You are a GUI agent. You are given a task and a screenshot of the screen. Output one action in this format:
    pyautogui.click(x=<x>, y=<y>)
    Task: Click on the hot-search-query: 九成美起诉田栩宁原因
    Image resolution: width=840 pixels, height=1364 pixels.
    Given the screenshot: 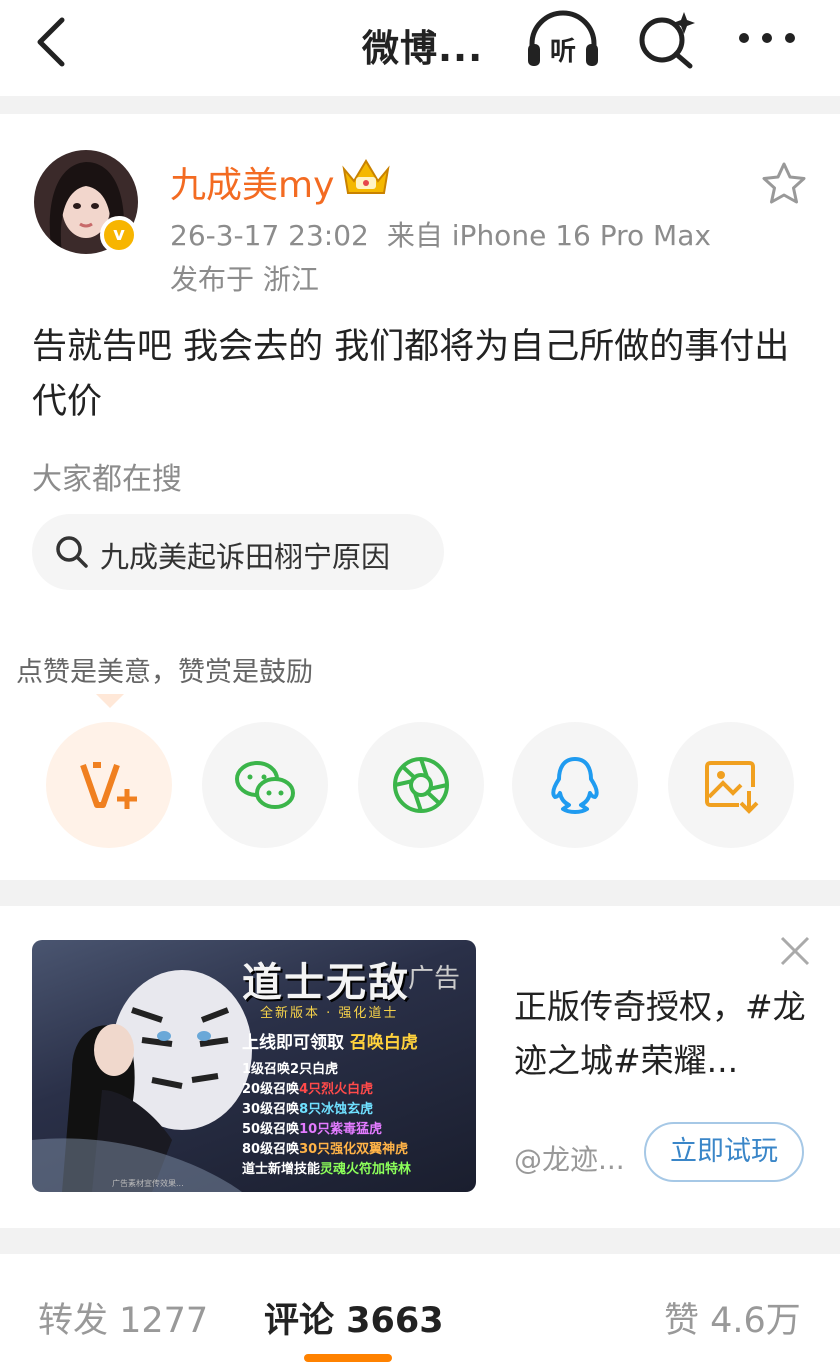 What is the action you would take?
    pyautogui.click(x=245, y=557)
    